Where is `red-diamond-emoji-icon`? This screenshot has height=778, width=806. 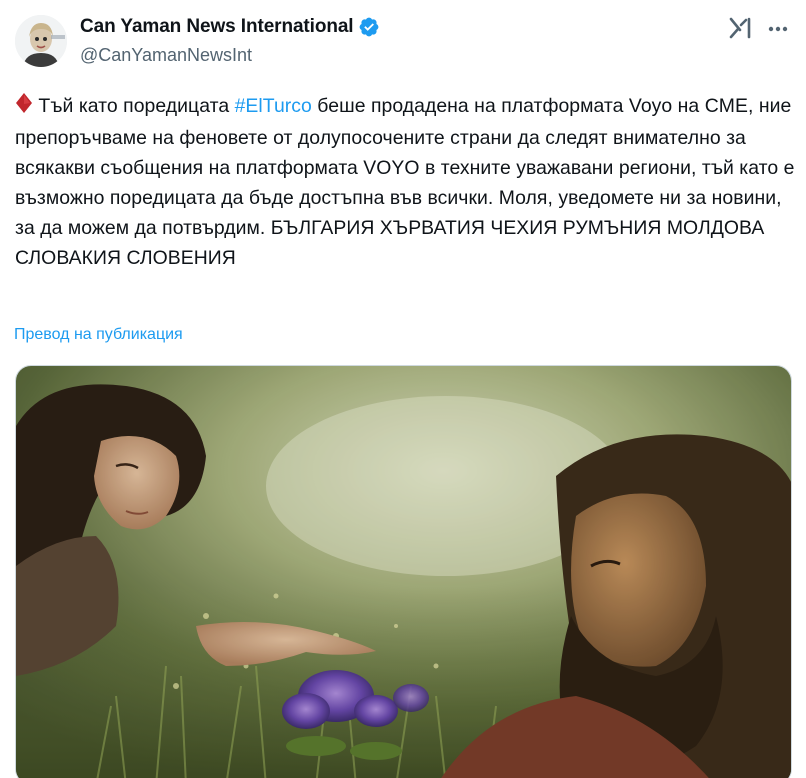 red-diamond-emoji-icon is located at coordinates (24, 107).